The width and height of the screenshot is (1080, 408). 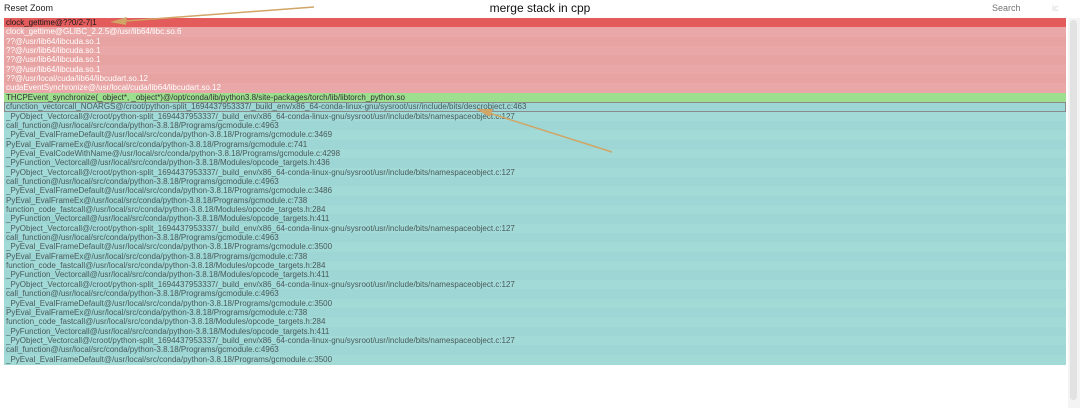 I want to click on chart-title: merge stack in cpp, so click(x=540, y=8).